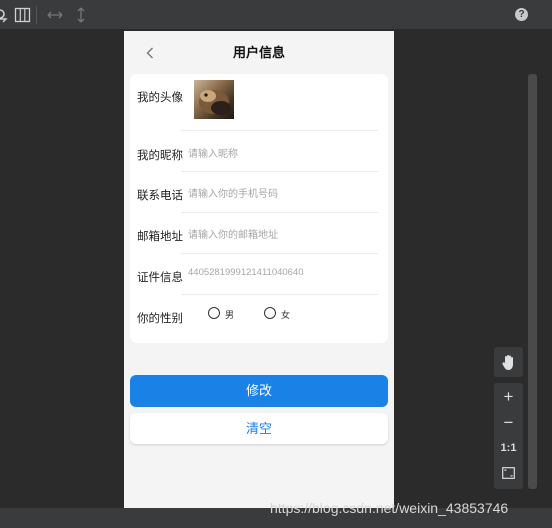 The height and width of the screenshot is (528, 552). I want to click on toolbar-separator, so click(36, 15).